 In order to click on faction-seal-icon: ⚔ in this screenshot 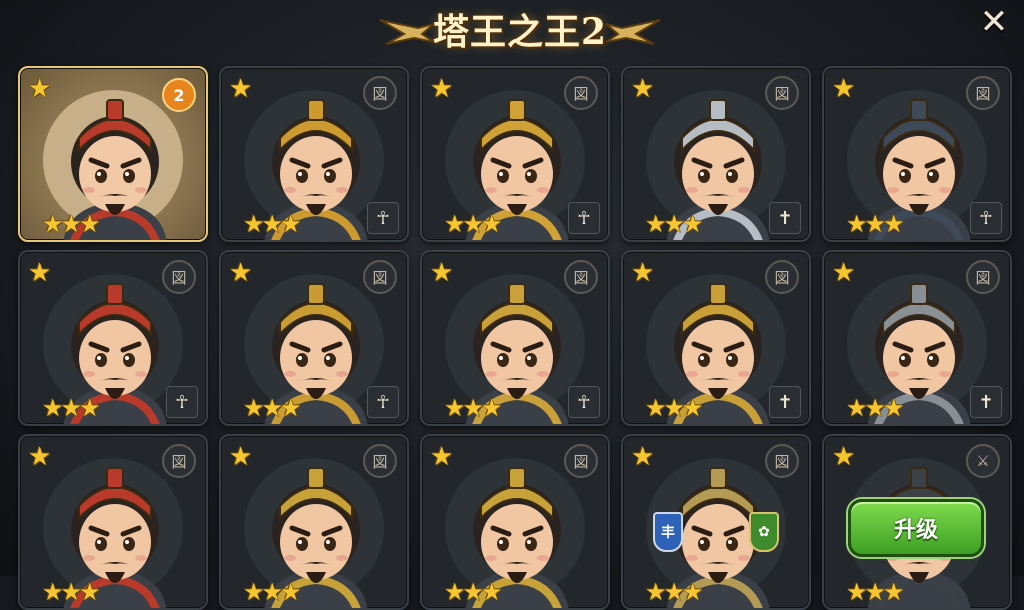, I will do `click(983, 461)`.